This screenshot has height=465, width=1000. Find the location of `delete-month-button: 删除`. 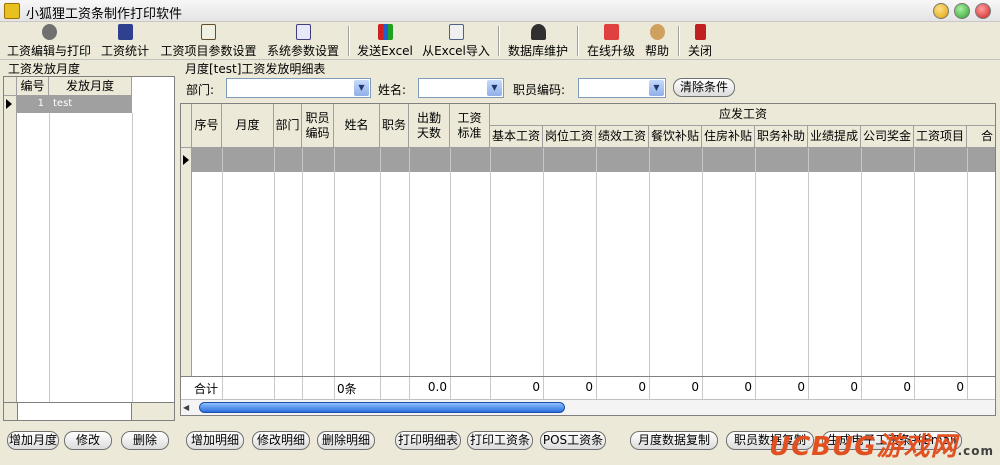

delete-month-button: 删除 is located at coordinates (145, 440).